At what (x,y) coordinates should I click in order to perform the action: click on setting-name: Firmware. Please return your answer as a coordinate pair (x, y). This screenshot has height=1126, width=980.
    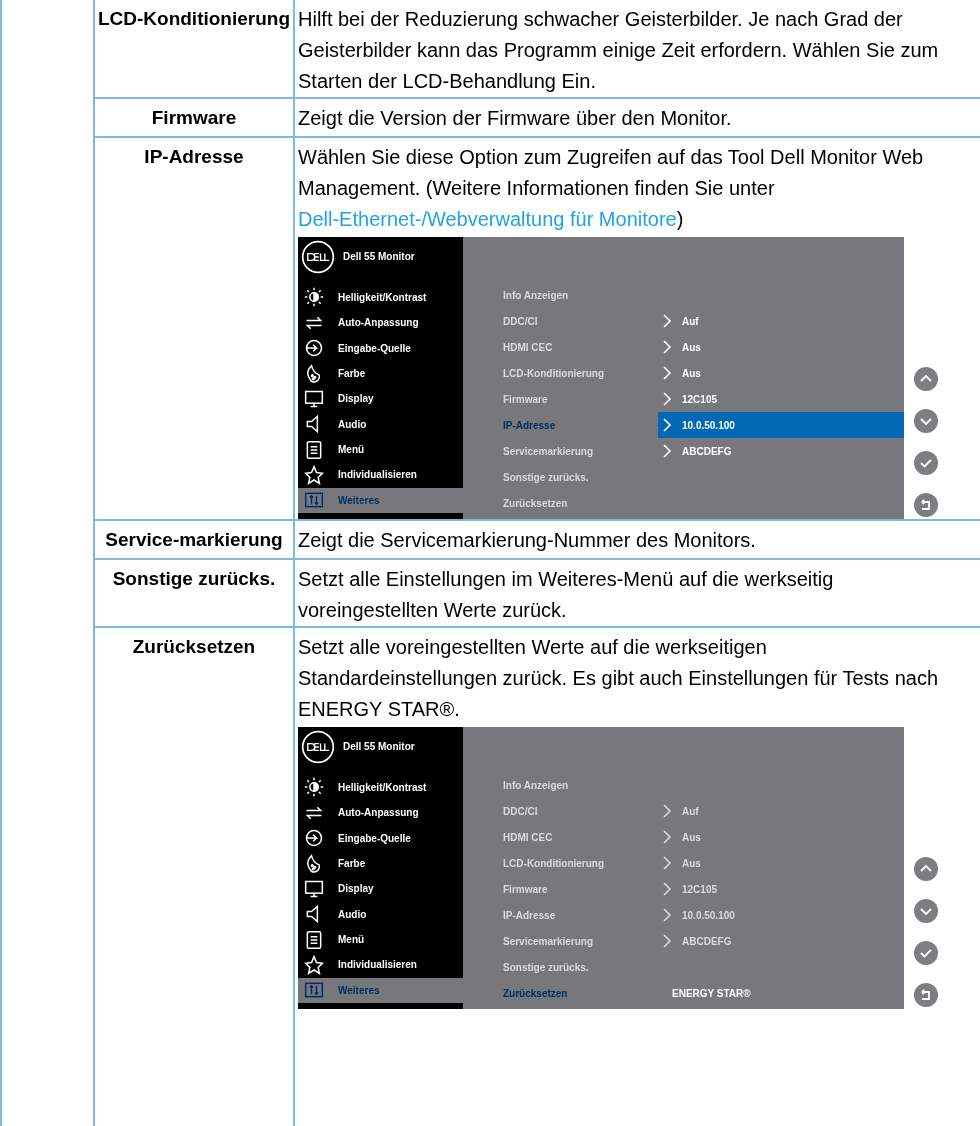
    Looking at the image, I should click on (194, 117).